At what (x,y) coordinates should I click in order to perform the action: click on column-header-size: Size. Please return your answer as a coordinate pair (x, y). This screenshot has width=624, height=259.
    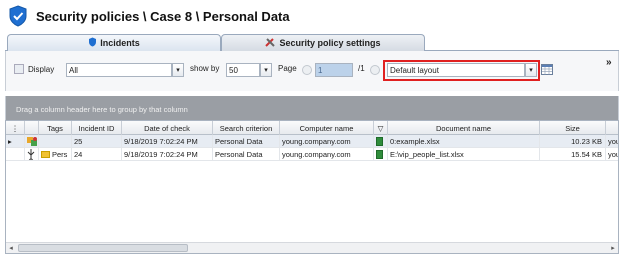
    Looking at the image, I should click on (573, 128).